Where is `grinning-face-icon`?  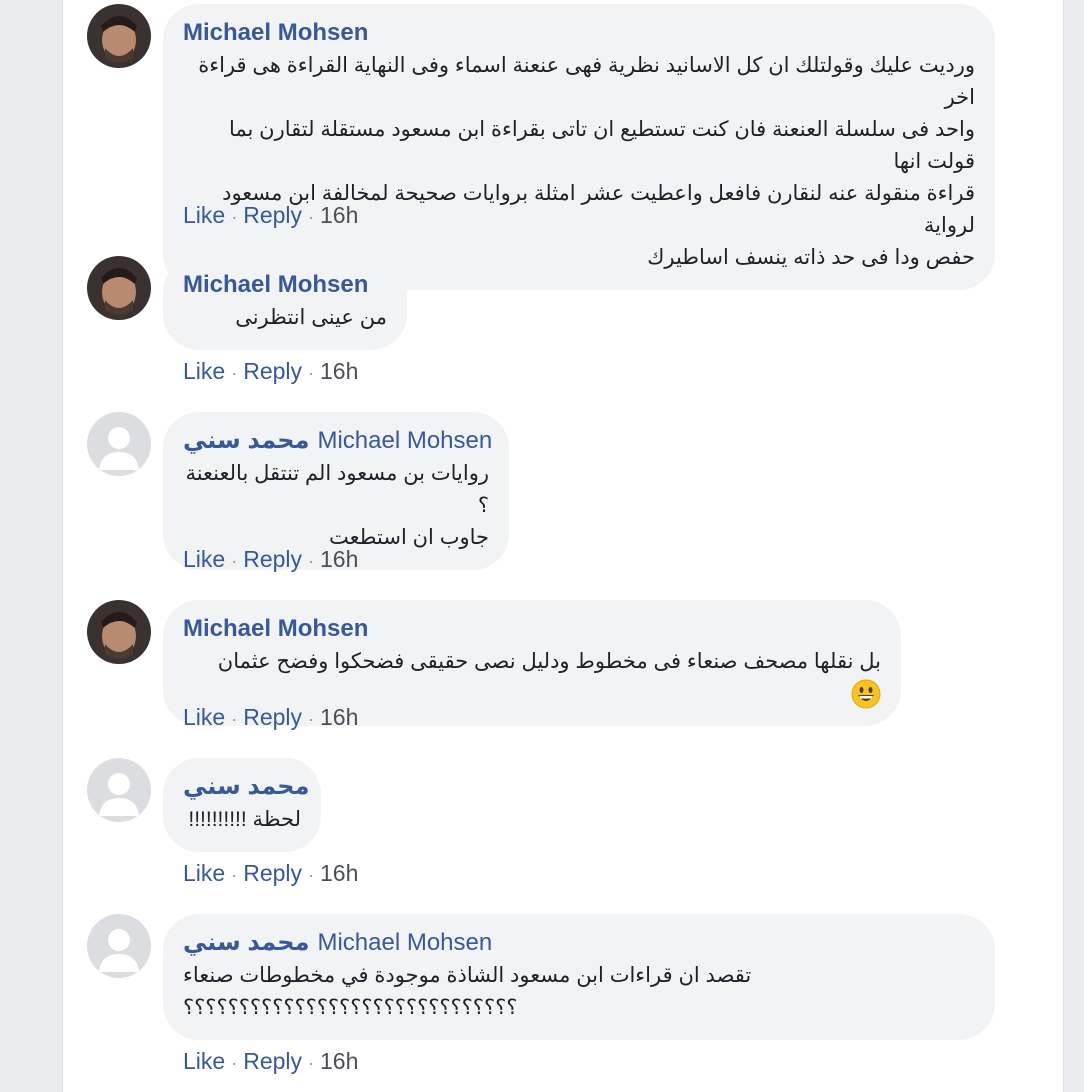
grinning-face-icon is located at coordinates (866, 694).